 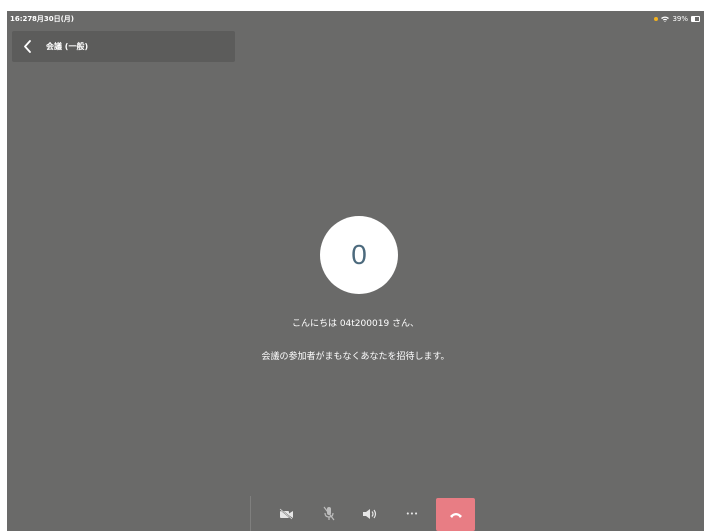 What do you see at coordinates (355, 357) in the screenshot?
I see `invite-message: 会議の参加者がまもなくあなたを招待します。` at bounding box center [355, 357].